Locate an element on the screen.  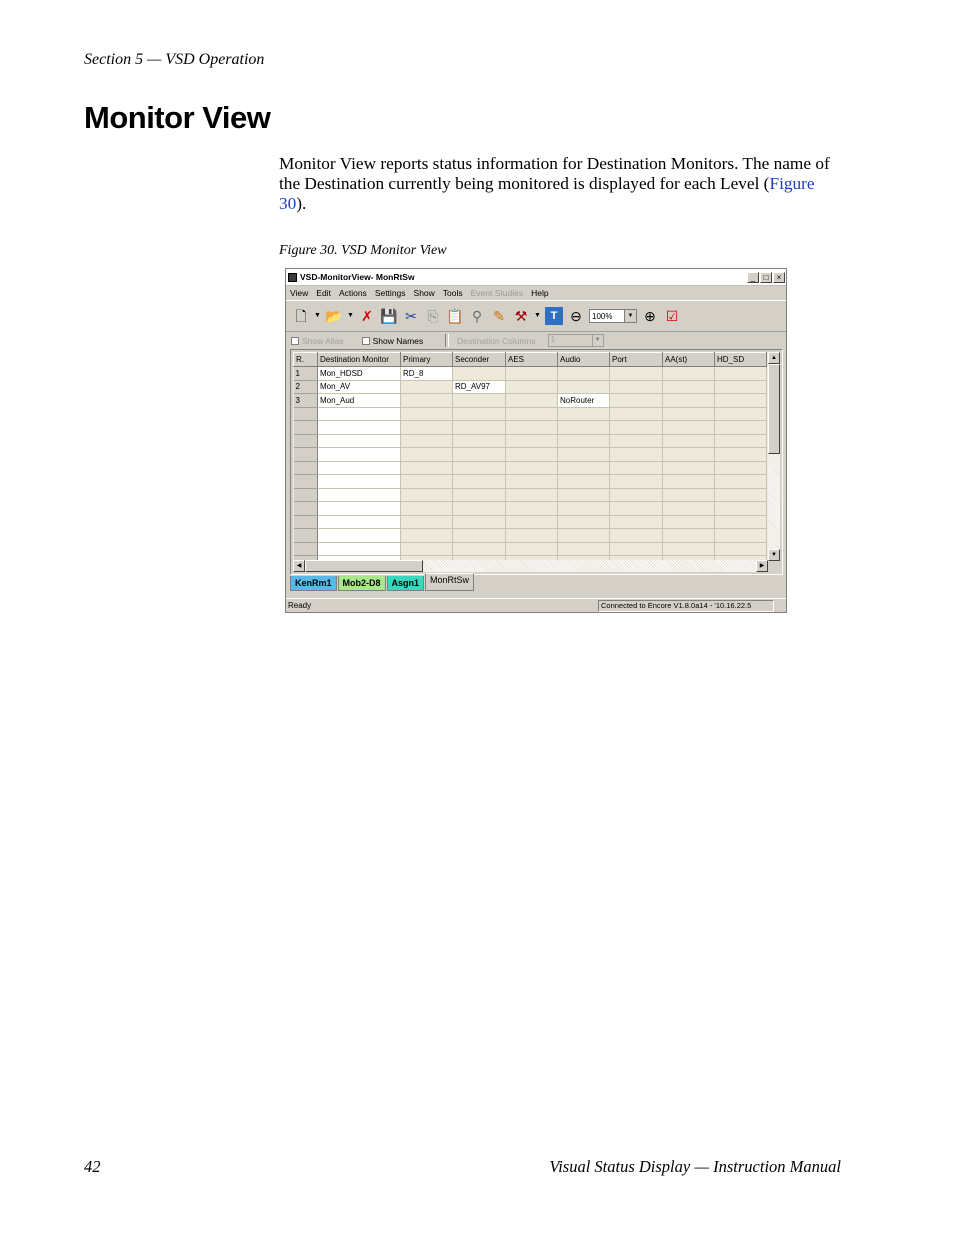
zoom-out-icon: ⊖ is located at coordinates (576, 316).